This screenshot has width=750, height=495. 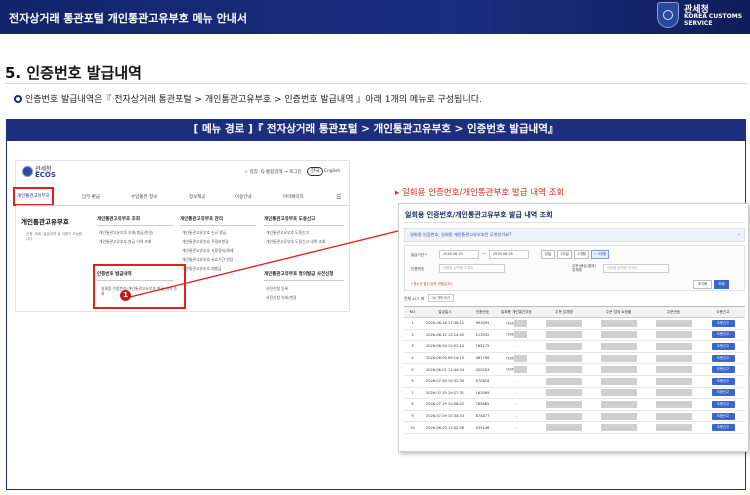 What do you see at coordinates (445, 381) in the screenshot?
I see `cell-date: 2026-07-30 19:32:39` at bounding box center [445, 381].